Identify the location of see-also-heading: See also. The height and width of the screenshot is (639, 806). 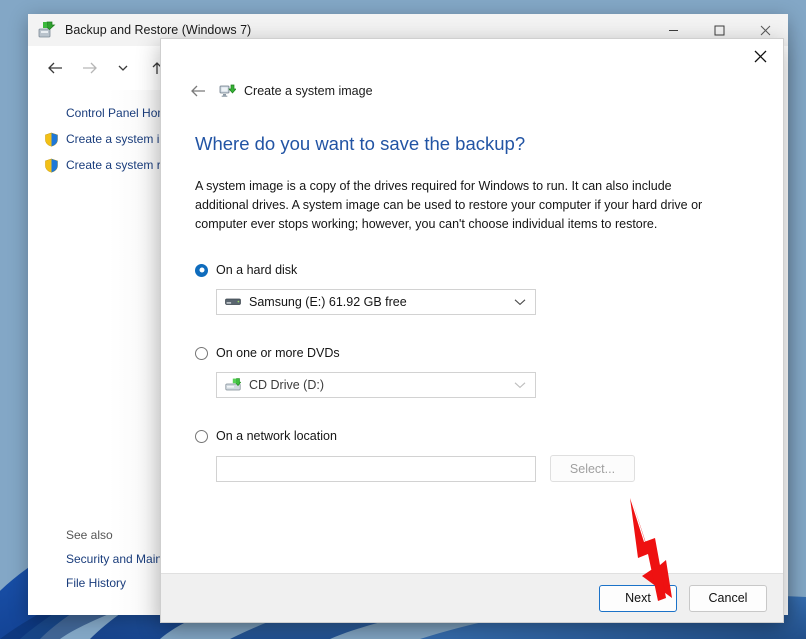
(89, 535).